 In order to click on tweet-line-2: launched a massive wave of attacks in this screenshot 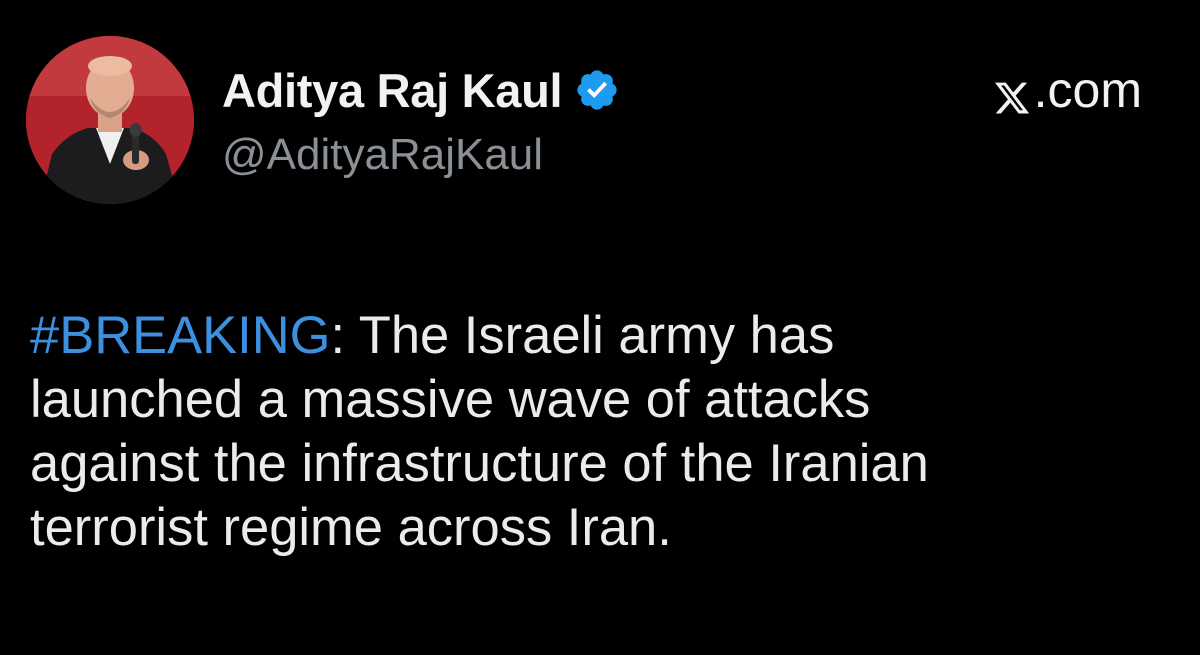, I will do `click(450, 399)`.